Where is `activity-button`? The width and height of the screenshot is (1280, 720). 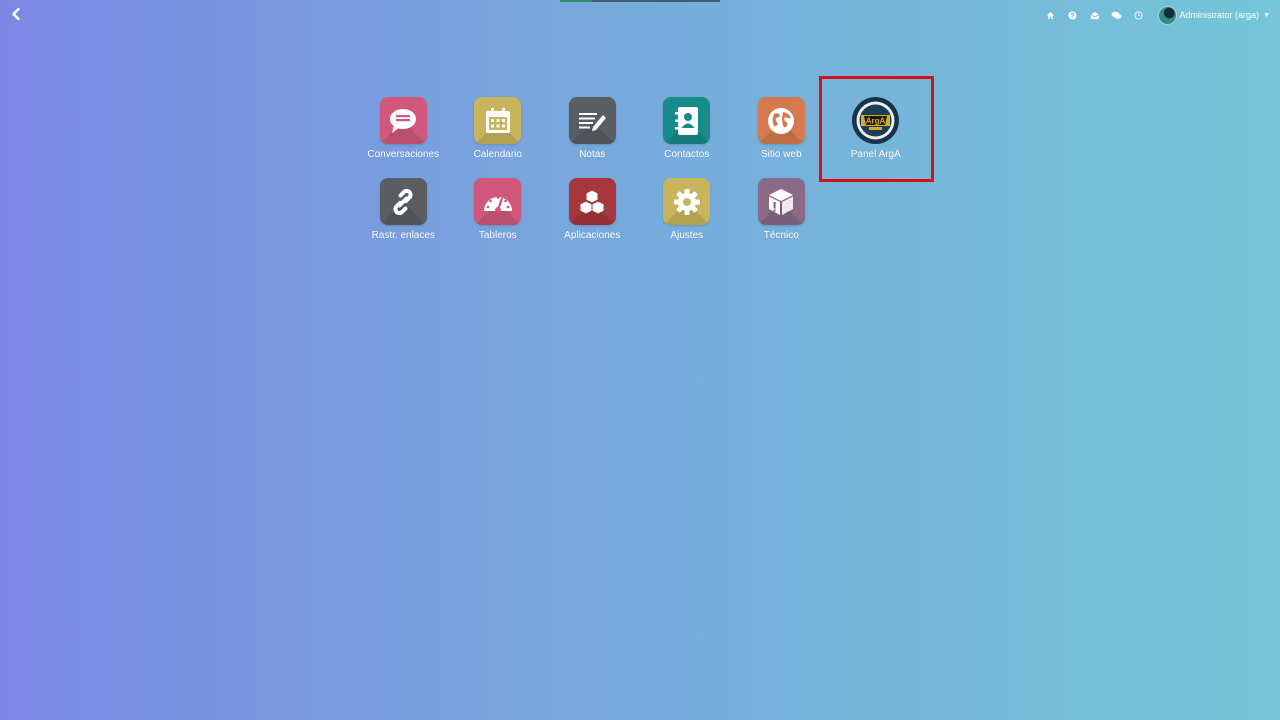
activity-button is located at coordinates (1139, 15).